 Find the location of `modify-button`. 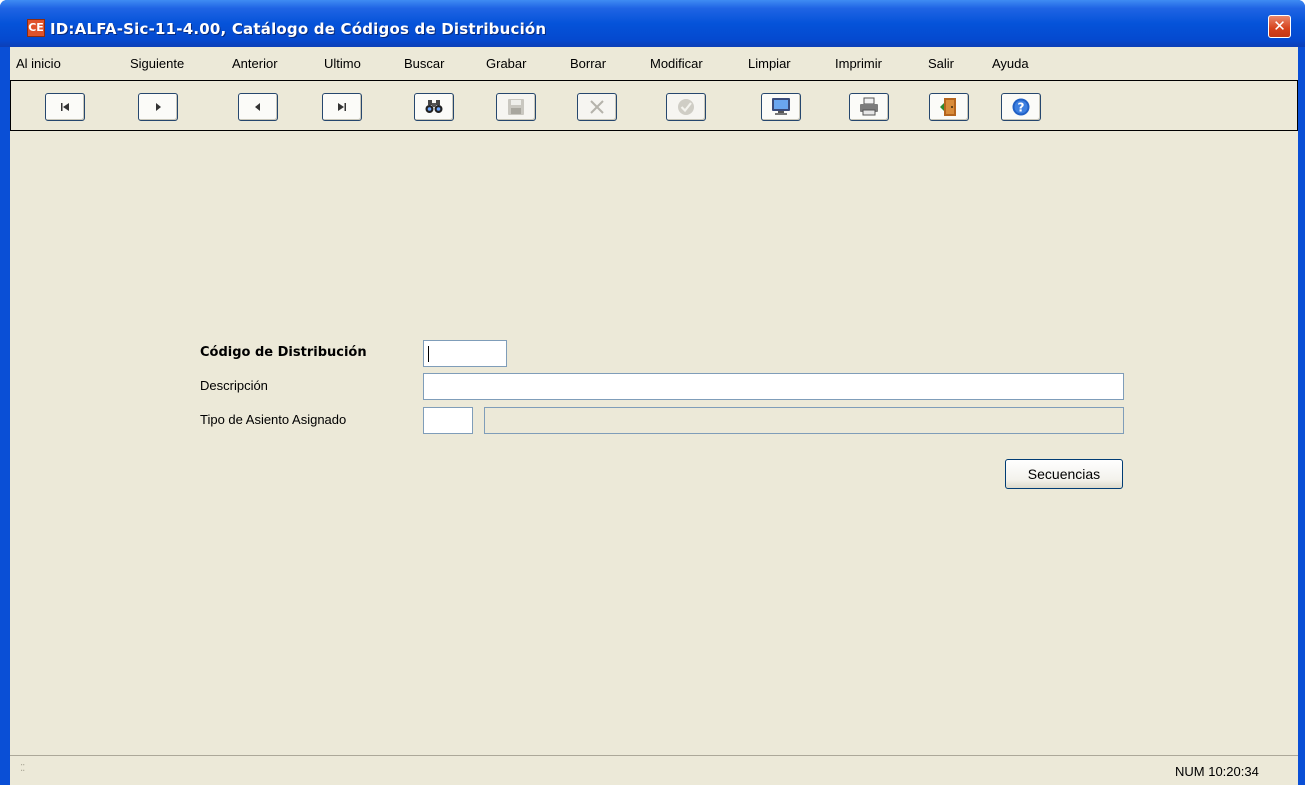

modify-button is located at coordinates (686, 107).